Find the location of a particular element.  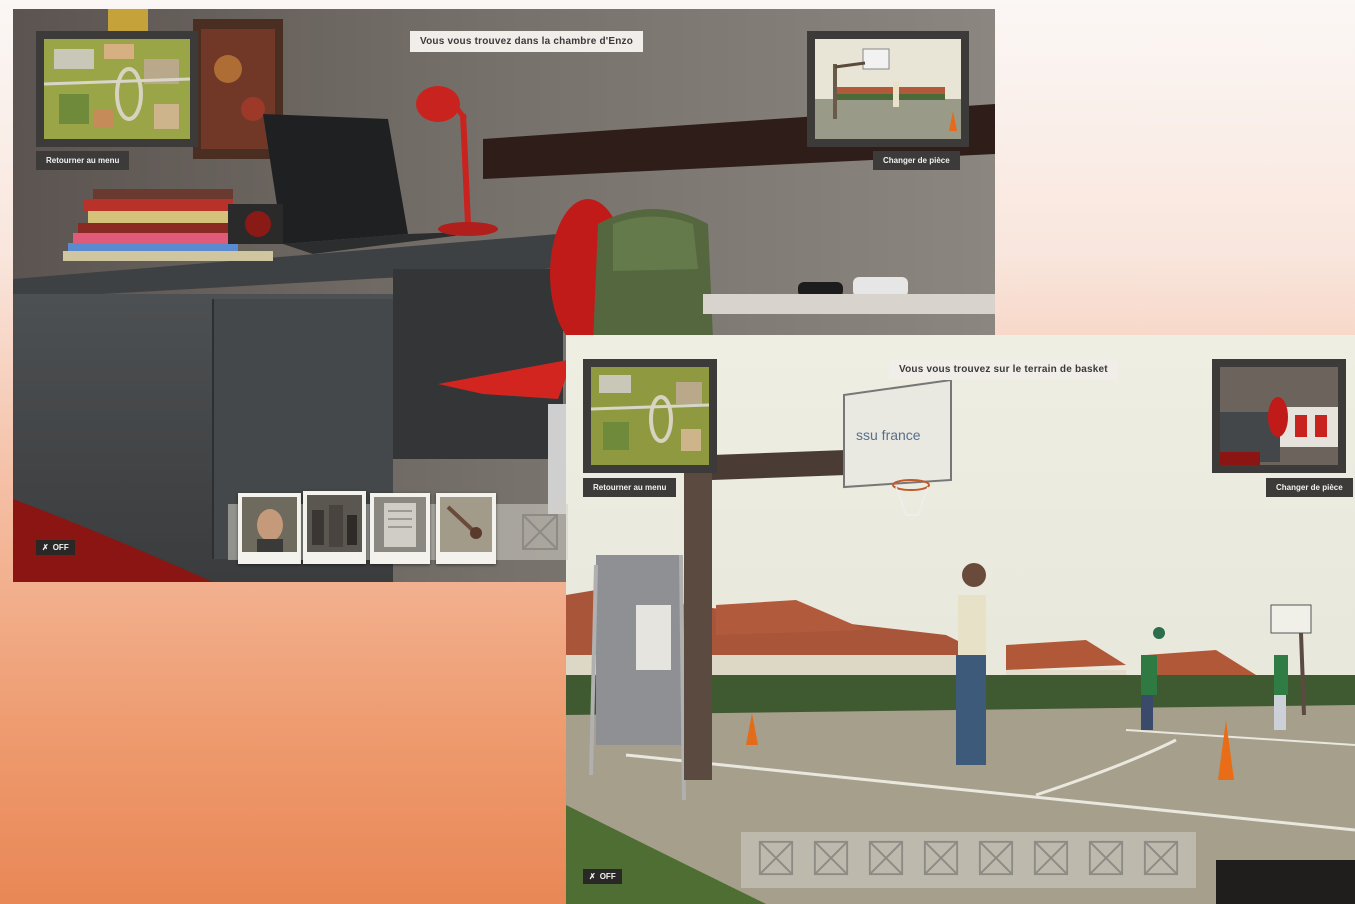

basketball-court-icon is located at coordinates (888, 89).